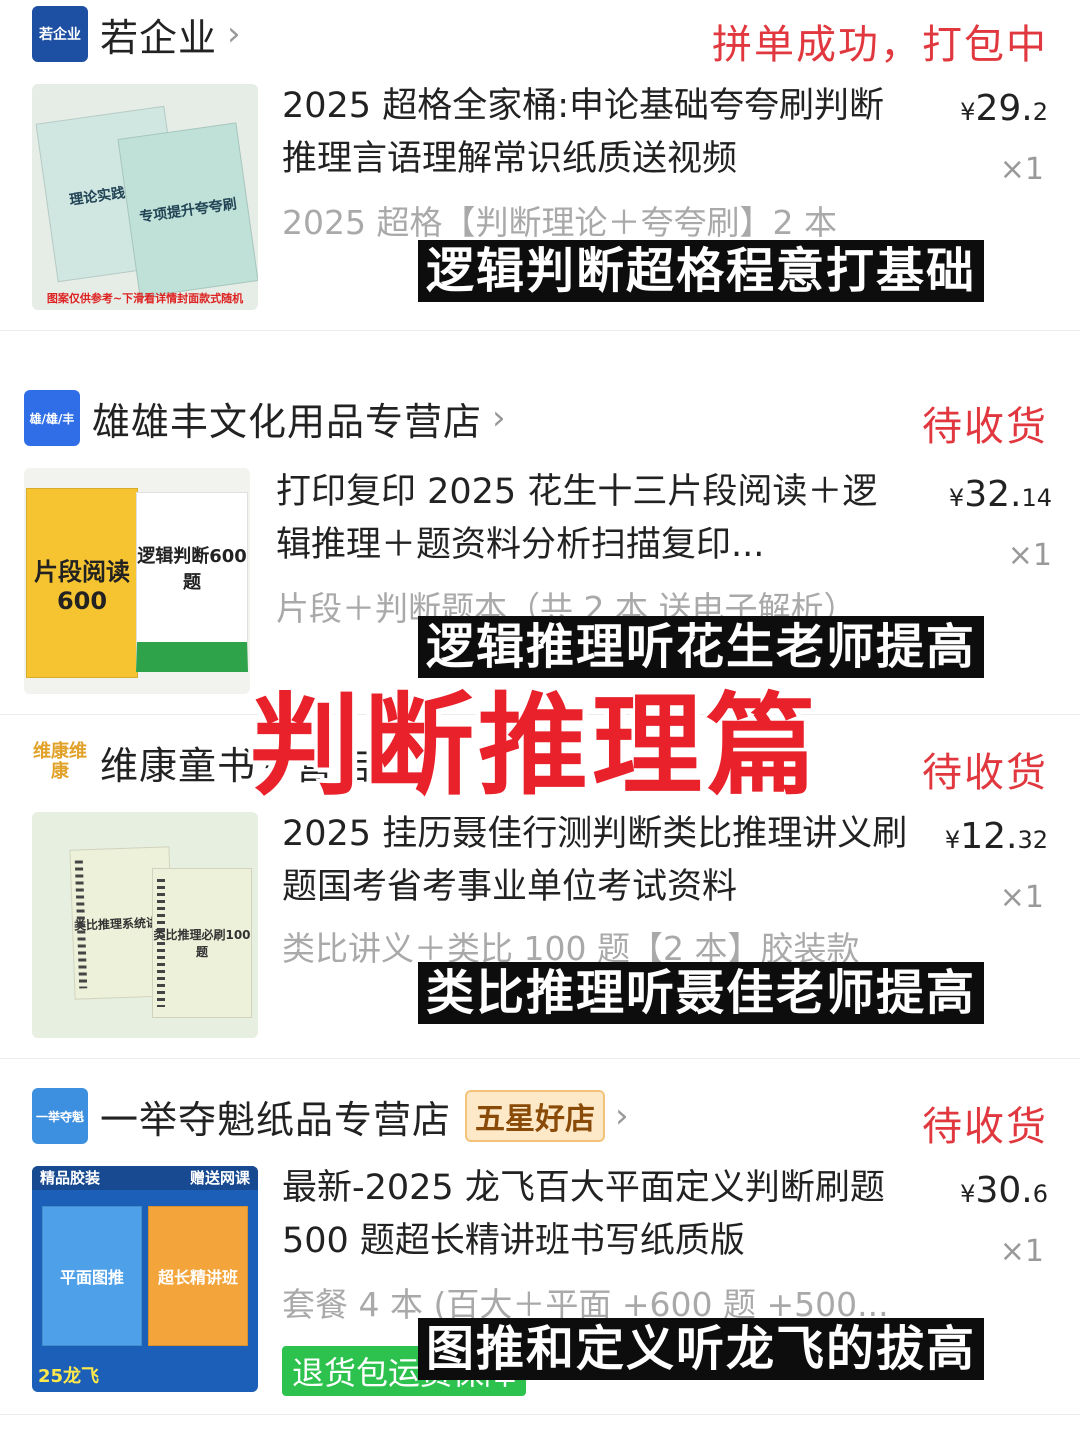 The width and height of the screenshot is (1080, 1440). What do you see at coordinates (145, 1279) in the screenshot?
I see `product-thumbnail: 精品胶装 赠送网课 平面图推 超长精讲班 25龙飞` at bounding box center [145, 1279].